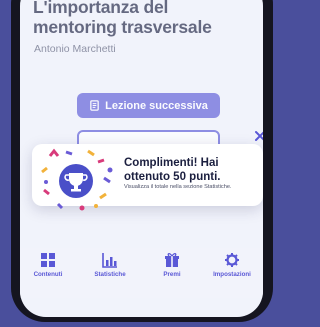  I want to click on grid-icon, so click(48, 260).